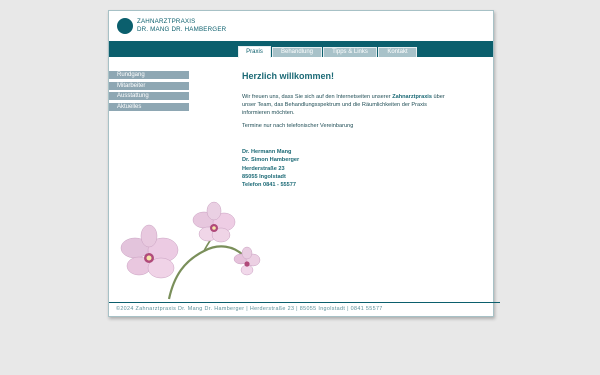 Image resolution: width=600 pixels, height=375 pixels. What do you see at coordinates (149, 96) in the screenshot?
I see `sidebar-item-ausstattung: Ausstattung` at bounding box center [149, 96].